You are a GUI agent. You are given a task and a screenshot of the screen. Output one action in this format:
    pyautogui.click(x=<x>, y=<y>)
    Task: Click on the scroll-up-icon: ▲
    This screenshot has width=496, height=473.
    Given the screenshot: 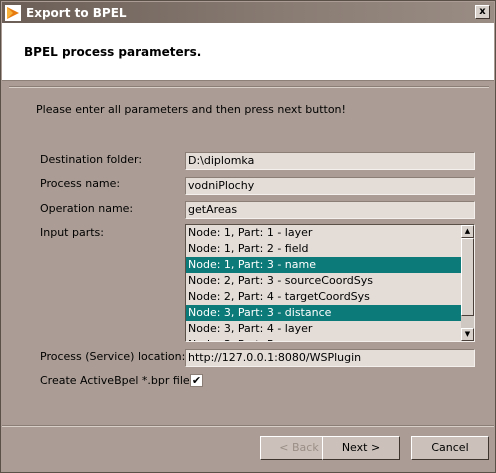 What is the action you would take?
    pyautogui.click(x=467, y=231)
    